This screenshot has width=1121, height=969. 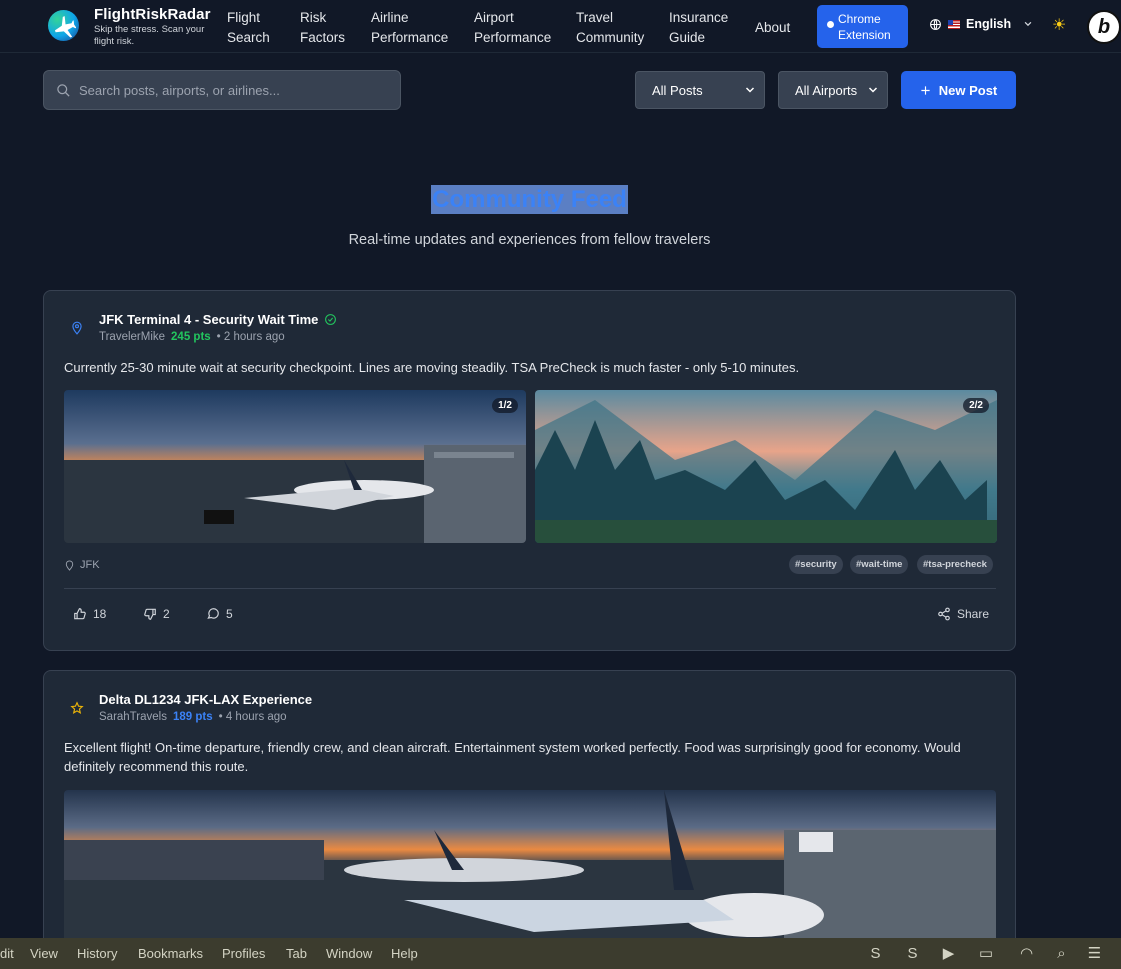 I want to click on wifi-icon: ◠, so click(x=1026, y=953).